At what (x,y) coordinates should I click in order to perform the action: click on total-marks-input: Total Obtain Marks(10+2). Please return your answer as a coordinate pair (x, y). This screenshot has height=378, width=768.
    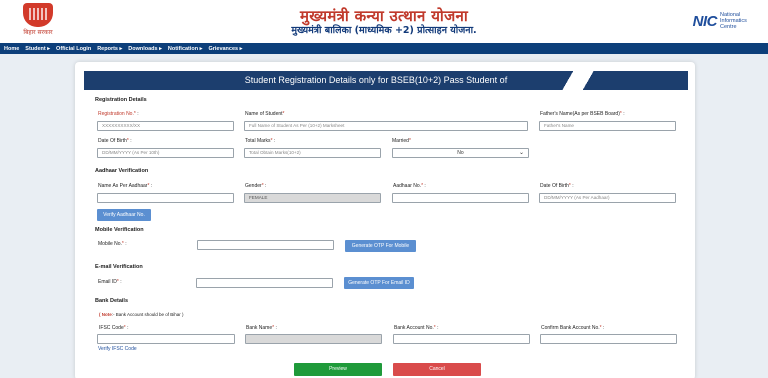
    Looking at the image, I should click on (312, 153).